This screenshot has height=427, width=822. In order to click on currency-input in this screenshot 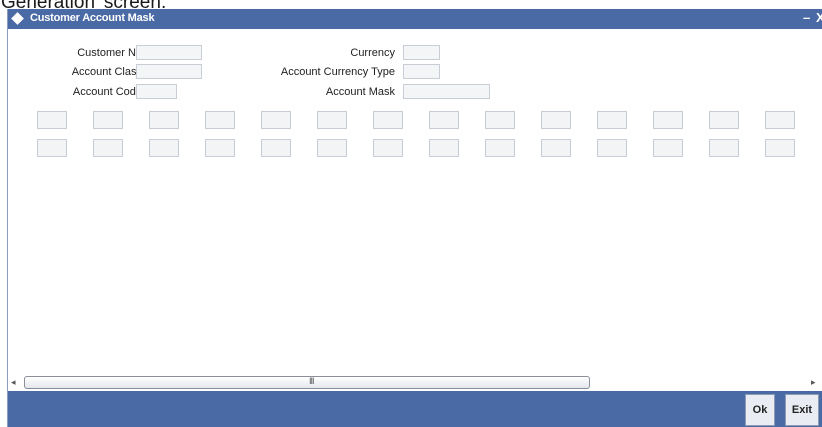, I will do `click(421, 52)`.